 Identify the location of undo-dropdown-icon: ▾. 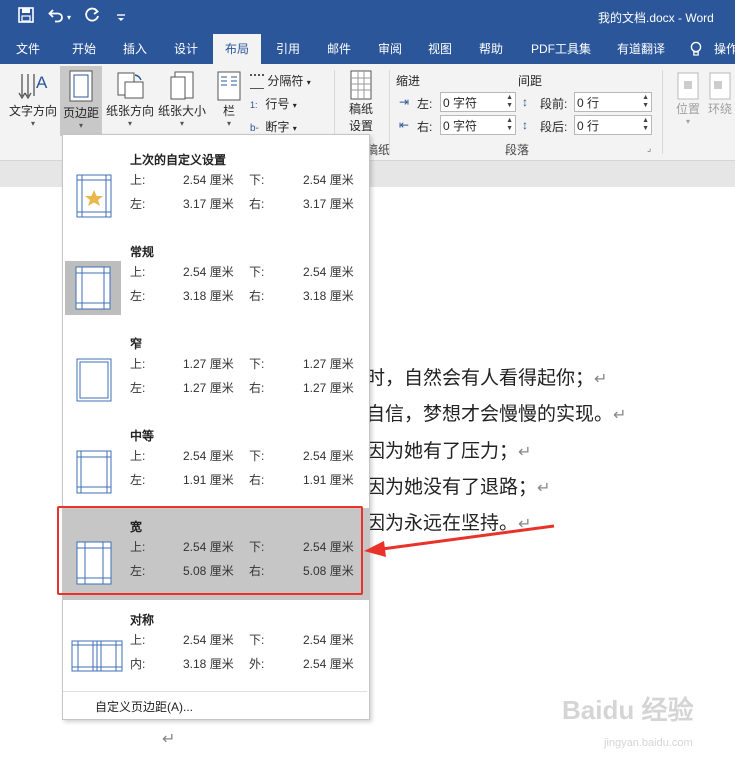
(69, 17).